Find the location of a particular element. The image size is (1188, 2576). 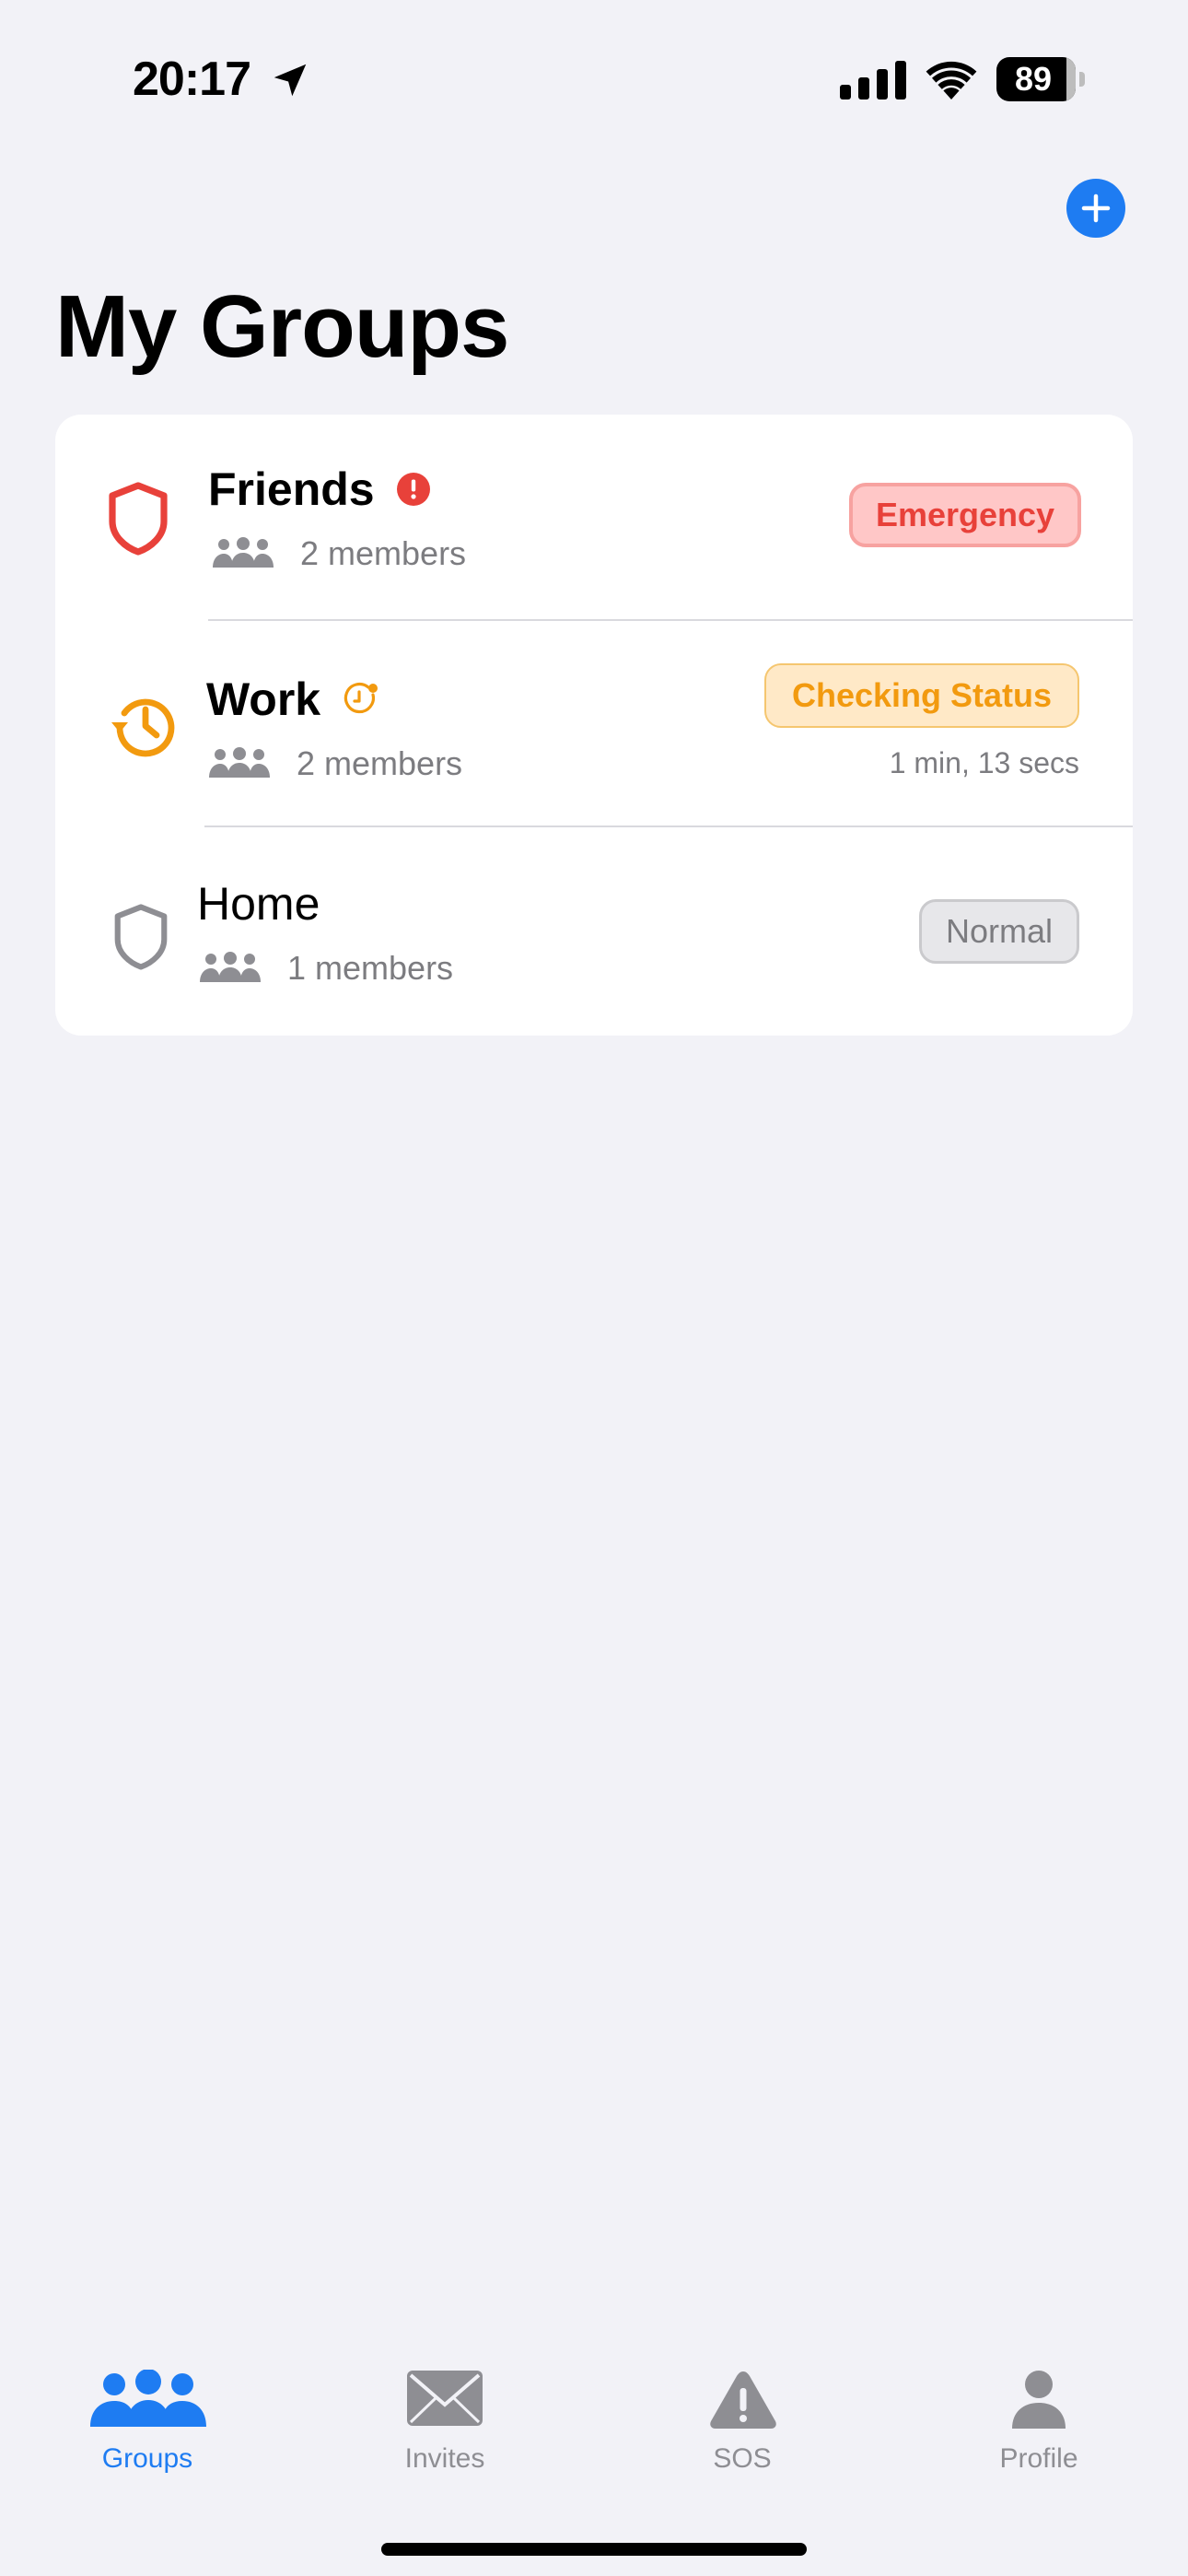

timer-icon is located at coordinates (361, 698).